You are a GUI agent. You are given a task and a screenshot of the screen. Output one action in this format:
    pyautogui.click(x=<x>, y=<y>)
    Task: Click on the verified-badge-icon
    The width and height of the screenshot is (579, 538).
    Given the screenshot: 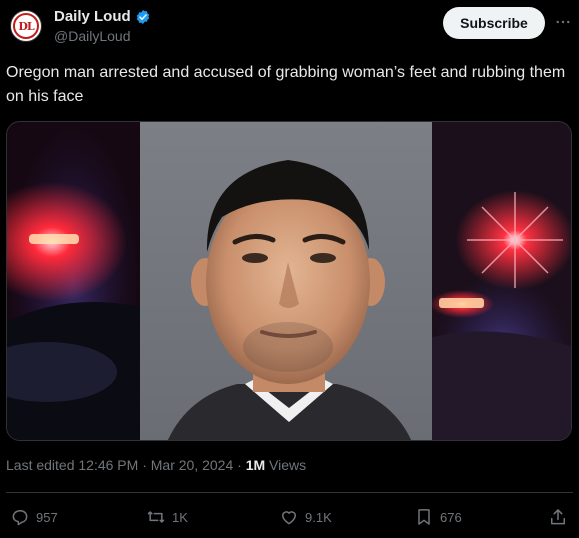 What is the action you would take?
    pyautogui.click(x=142, y=16)
    